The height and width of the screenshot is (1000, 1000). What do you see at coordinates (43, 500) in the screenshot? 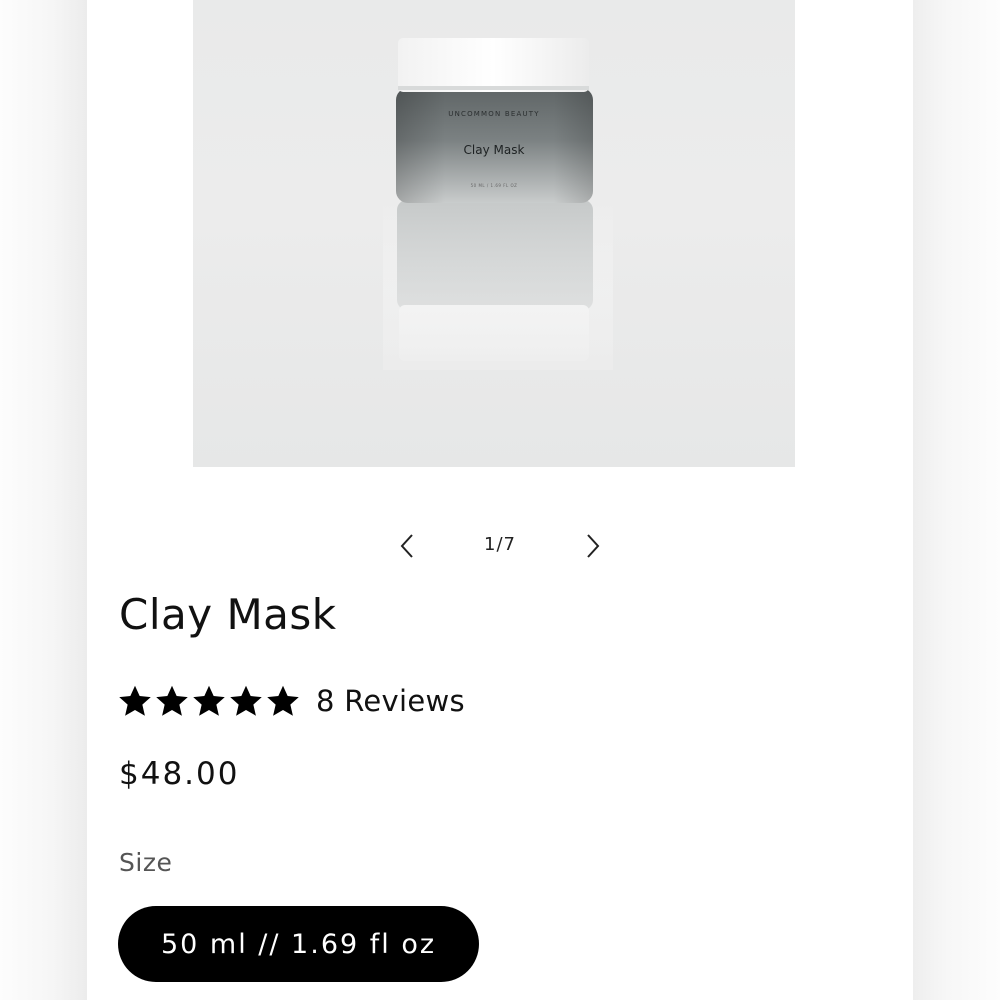
I see `left-margin` at bounding box center [43, 500].